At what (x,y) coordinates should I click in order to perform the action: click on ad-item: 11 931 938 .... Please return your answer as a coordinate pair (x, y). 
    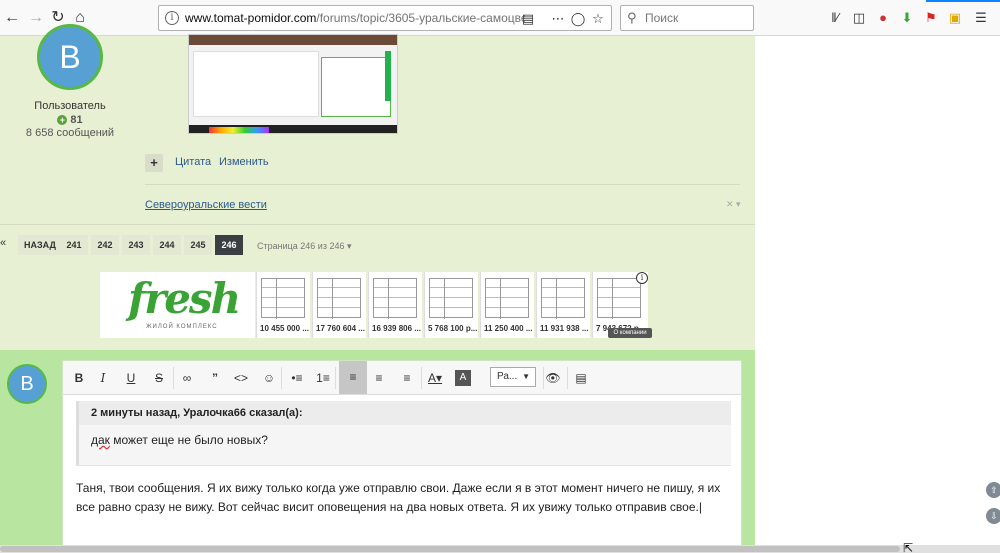
    Looking at the image, I should click on (563, 305).